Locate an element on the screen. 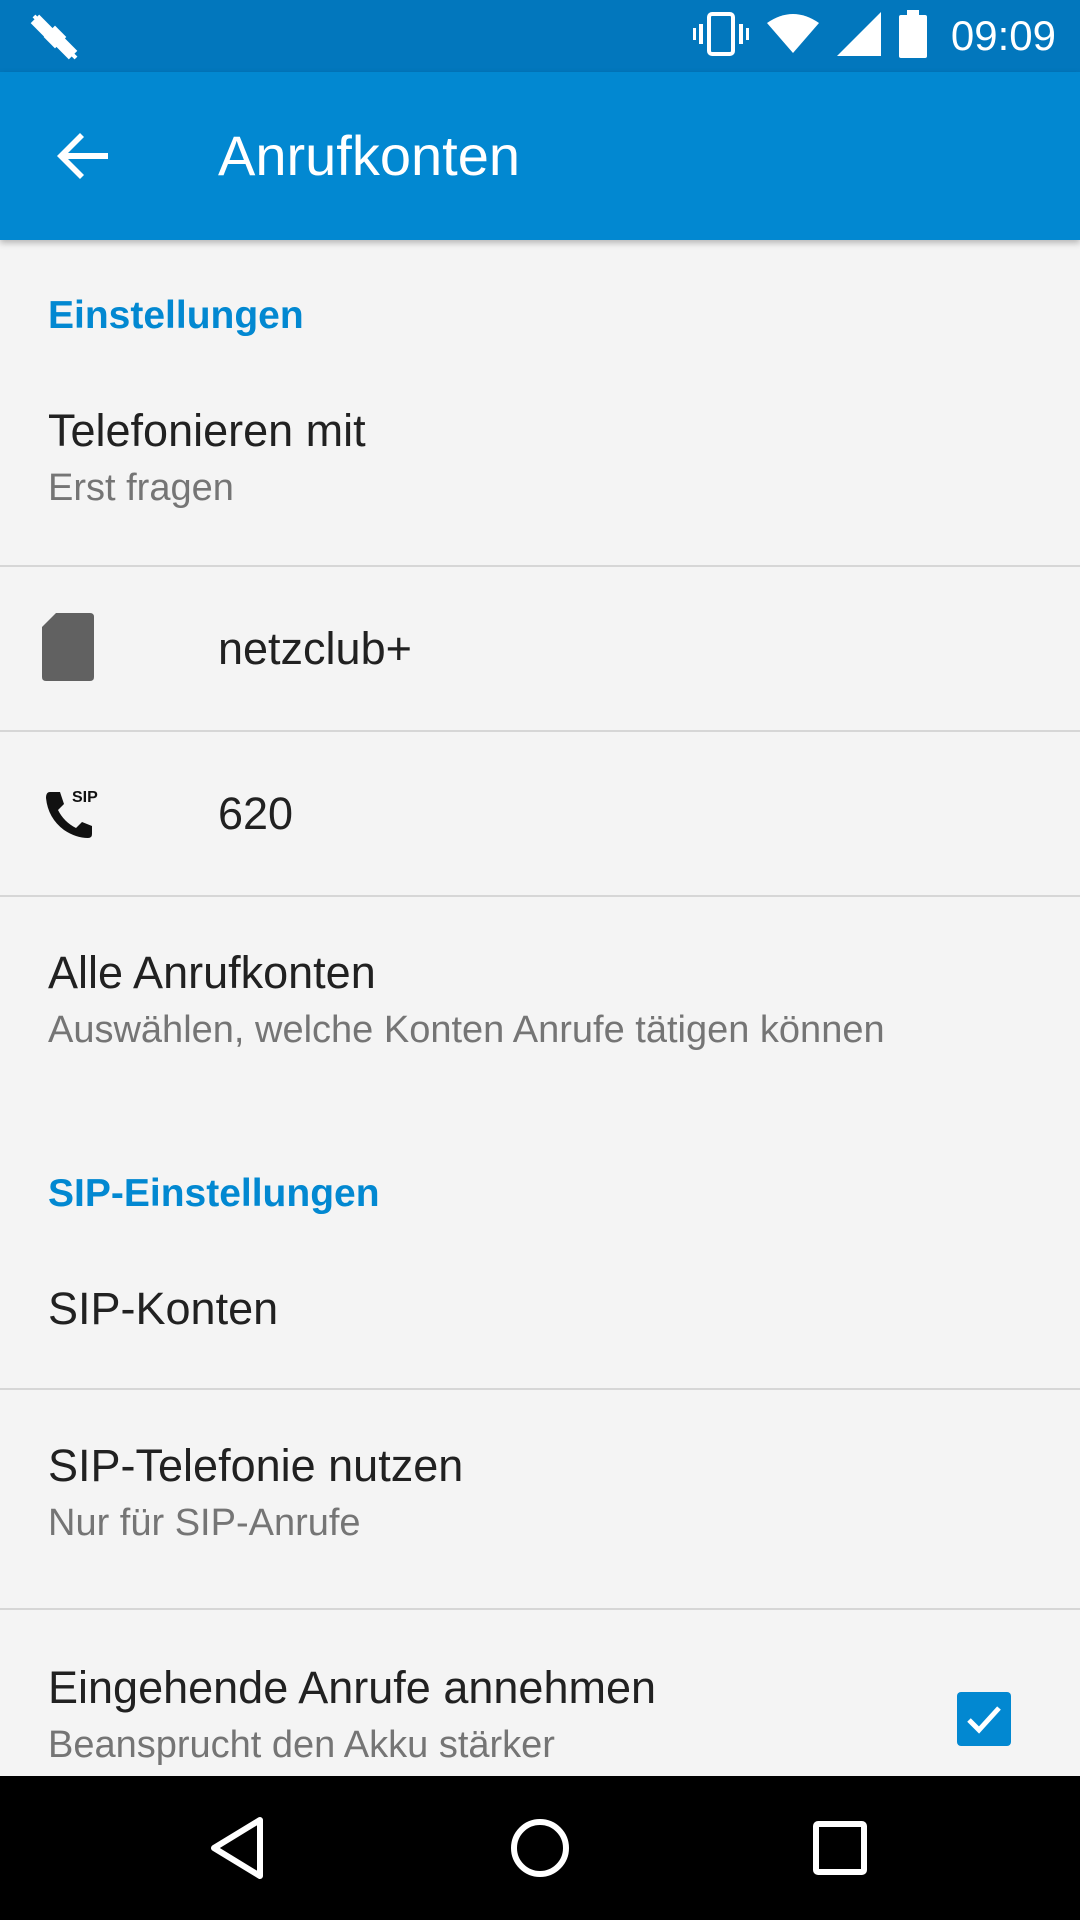 This screenshot has height=1920, width=1080. section-header-einstellungen: Einstellungen is located at coordinates (176, 315).